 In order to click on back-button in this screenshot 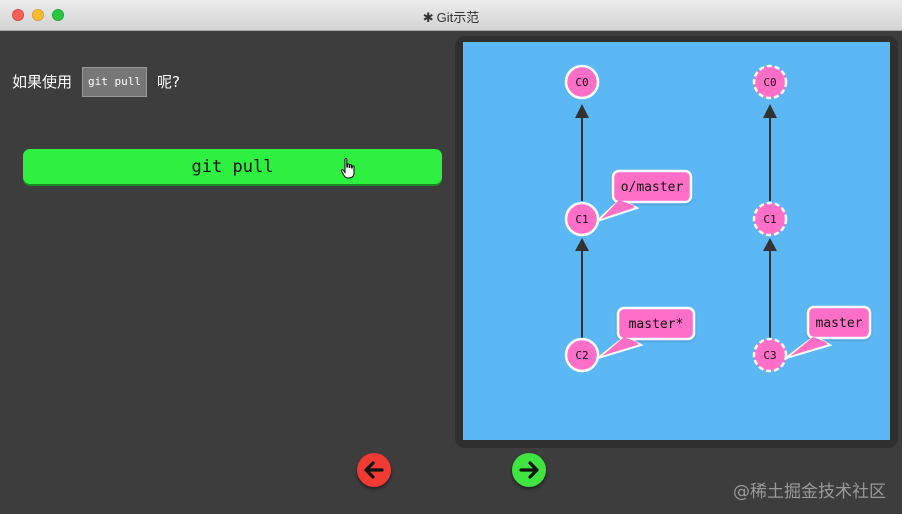, I will do `click(374, 470)`.